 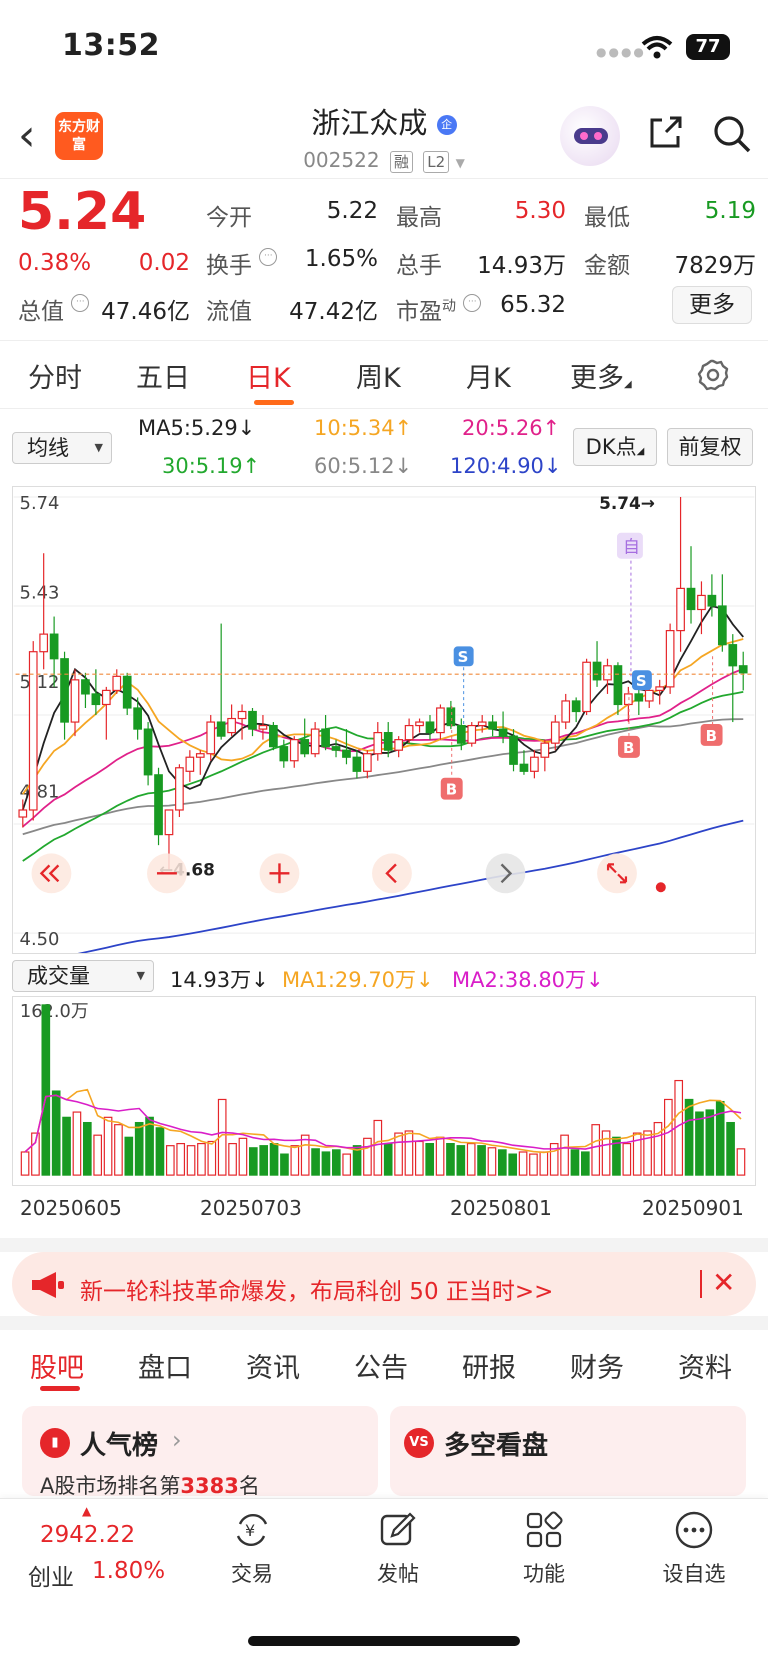 What do you see at coordinates (363, 466) in the screenshot?
I see `ma60-label: 60:5.12↓` at bounding box center [363, 466].